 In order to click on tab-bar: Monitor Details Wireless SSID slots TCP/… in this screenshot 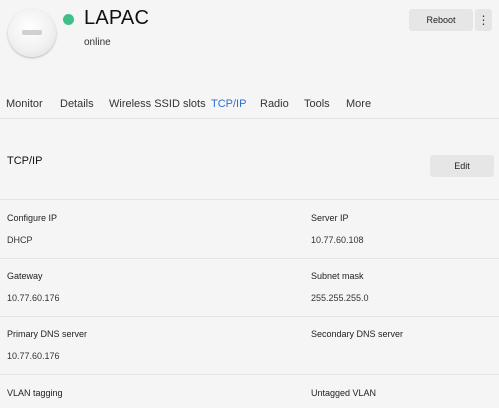, I will do `click(249, 105)`.